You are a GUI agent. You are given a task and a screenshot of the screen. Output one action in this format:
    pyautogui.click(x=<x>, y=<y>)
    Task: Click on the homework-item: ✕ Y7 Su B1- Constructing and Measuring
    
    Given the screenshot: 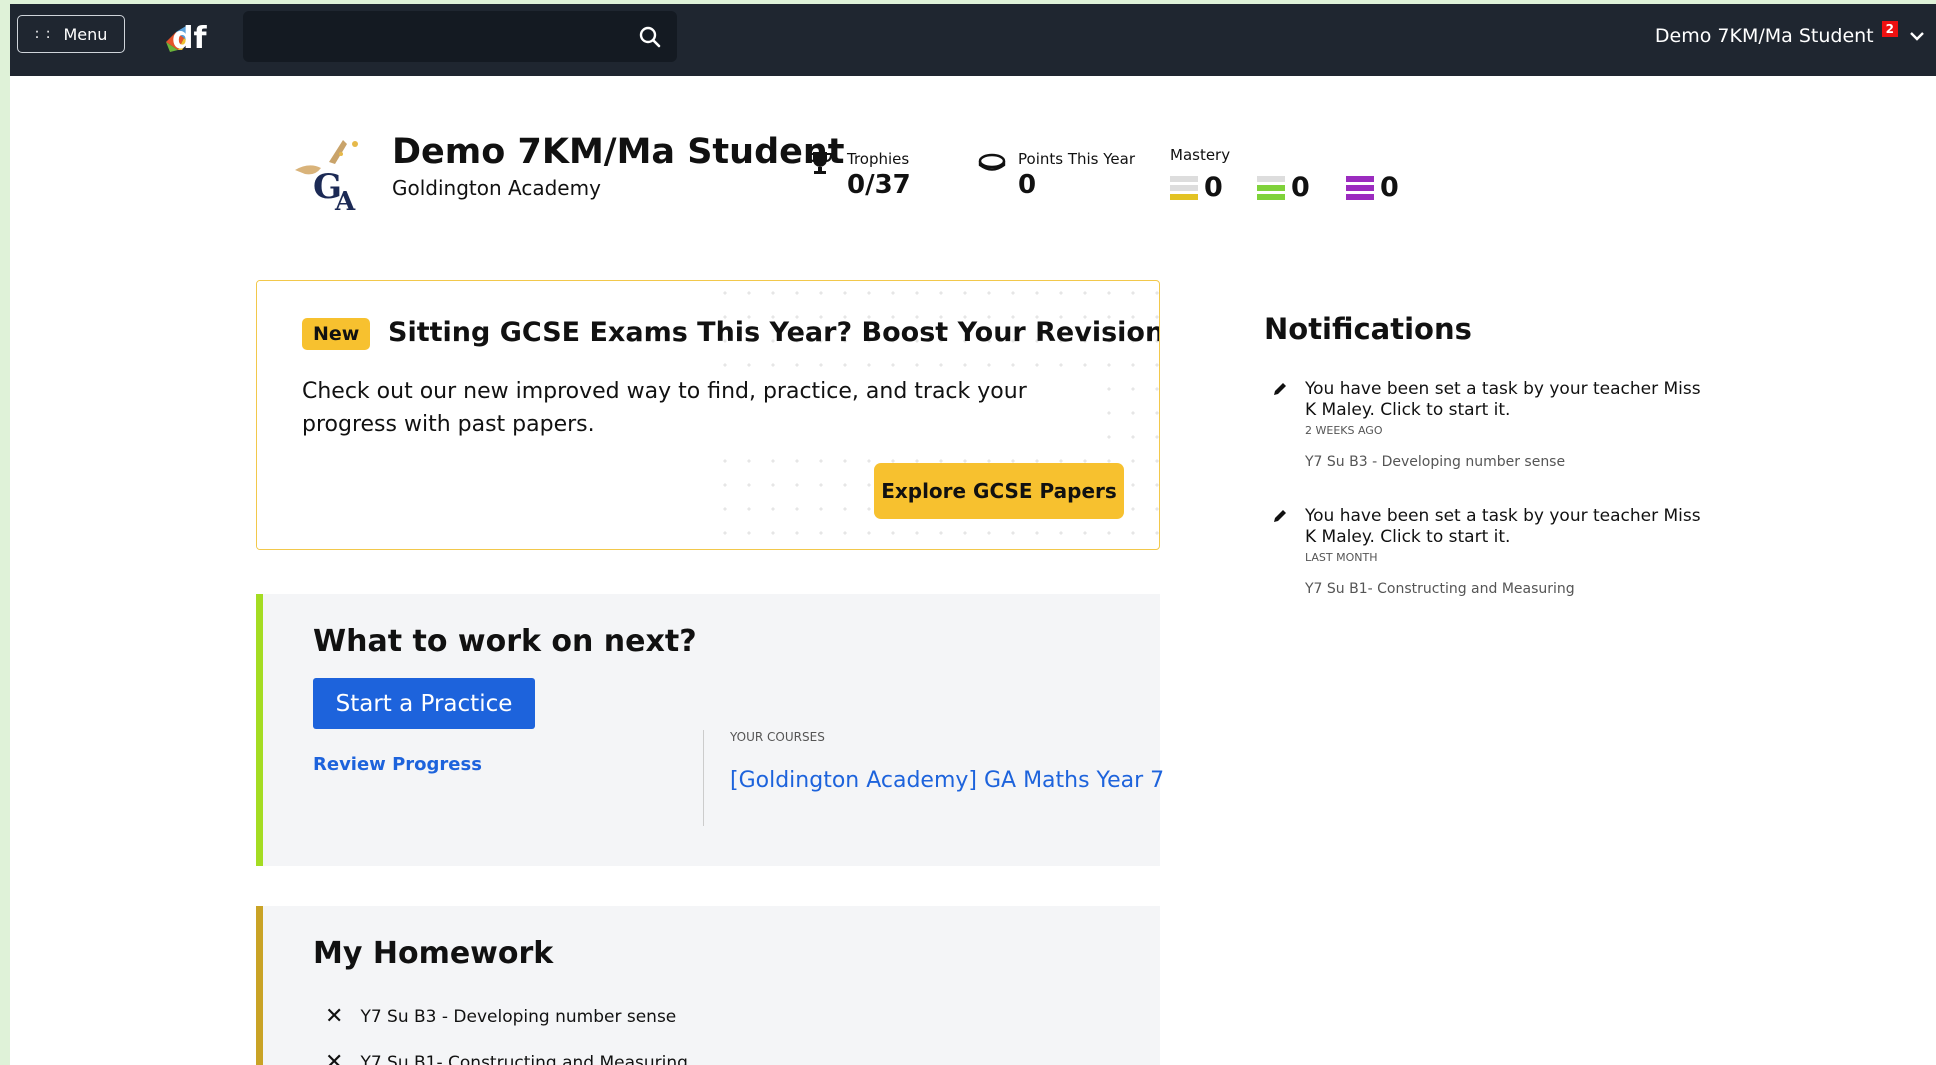 What is the action you would take?
    pyautogui.click(x=506, y=1057)
    